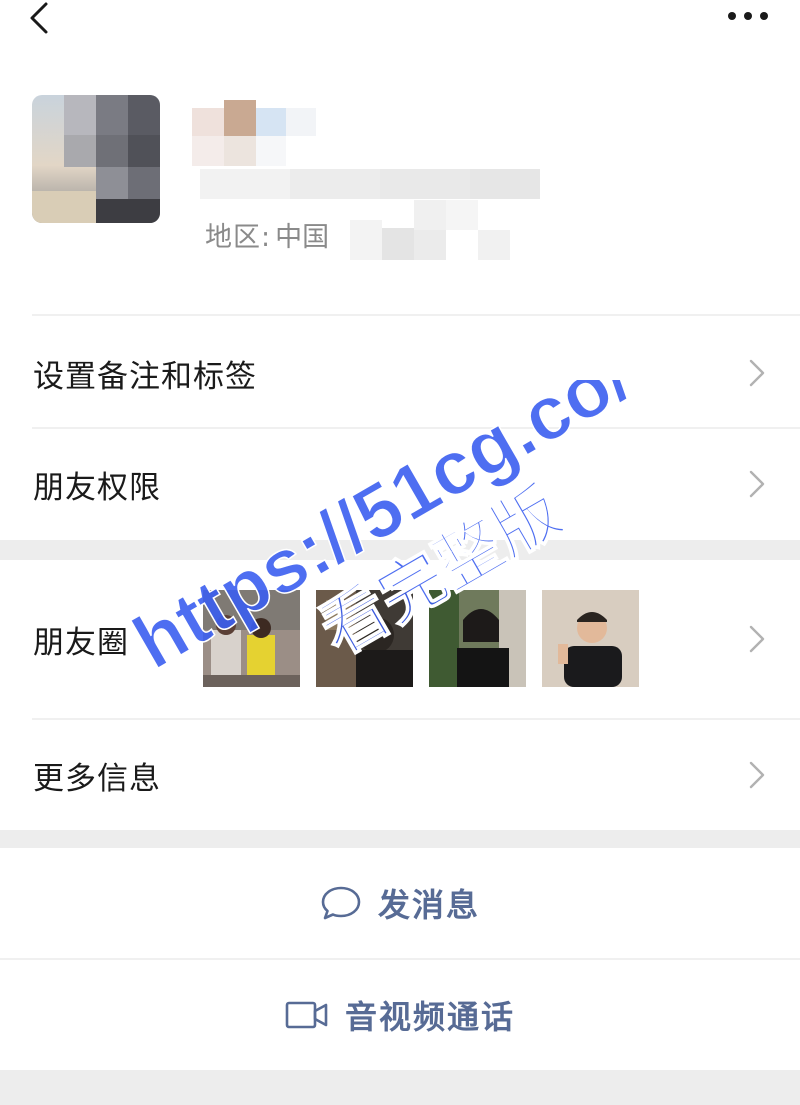  I want to click on set-remark-and-tags-label: 设置备注和标签, so click(145, 376).